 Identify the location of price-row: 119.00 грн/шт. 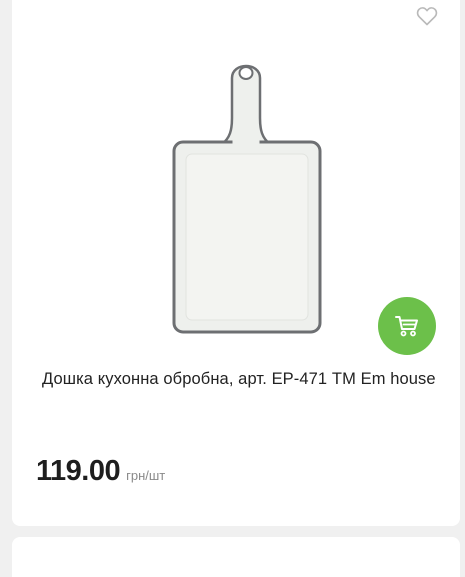
(100, 471).